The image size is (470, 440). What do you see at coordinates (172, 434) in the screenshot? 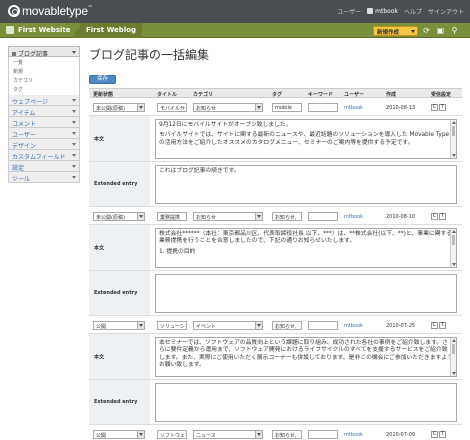
I see `title-input: ソフトウェ` at bounding box center [172, 434].